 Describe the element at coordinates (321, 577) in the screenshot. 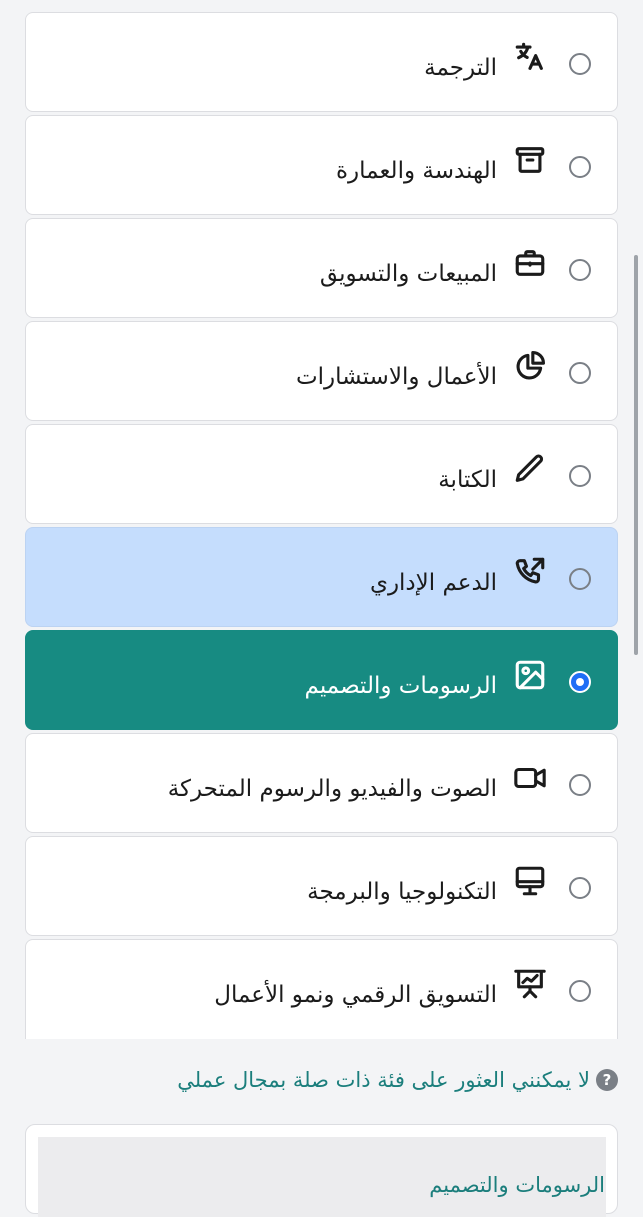

I see `category-option-admin-support: الدعم الإداري` at that location.